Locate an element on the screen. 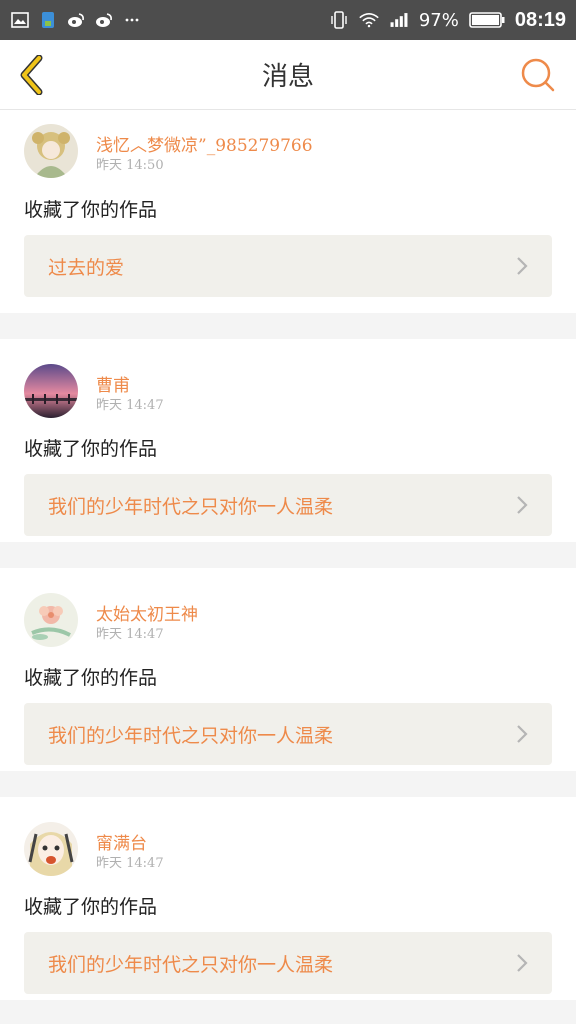 This screenshot has height=1024, width=576. timestamp: 昨天 14:50 is located at coordinates (130, 165).